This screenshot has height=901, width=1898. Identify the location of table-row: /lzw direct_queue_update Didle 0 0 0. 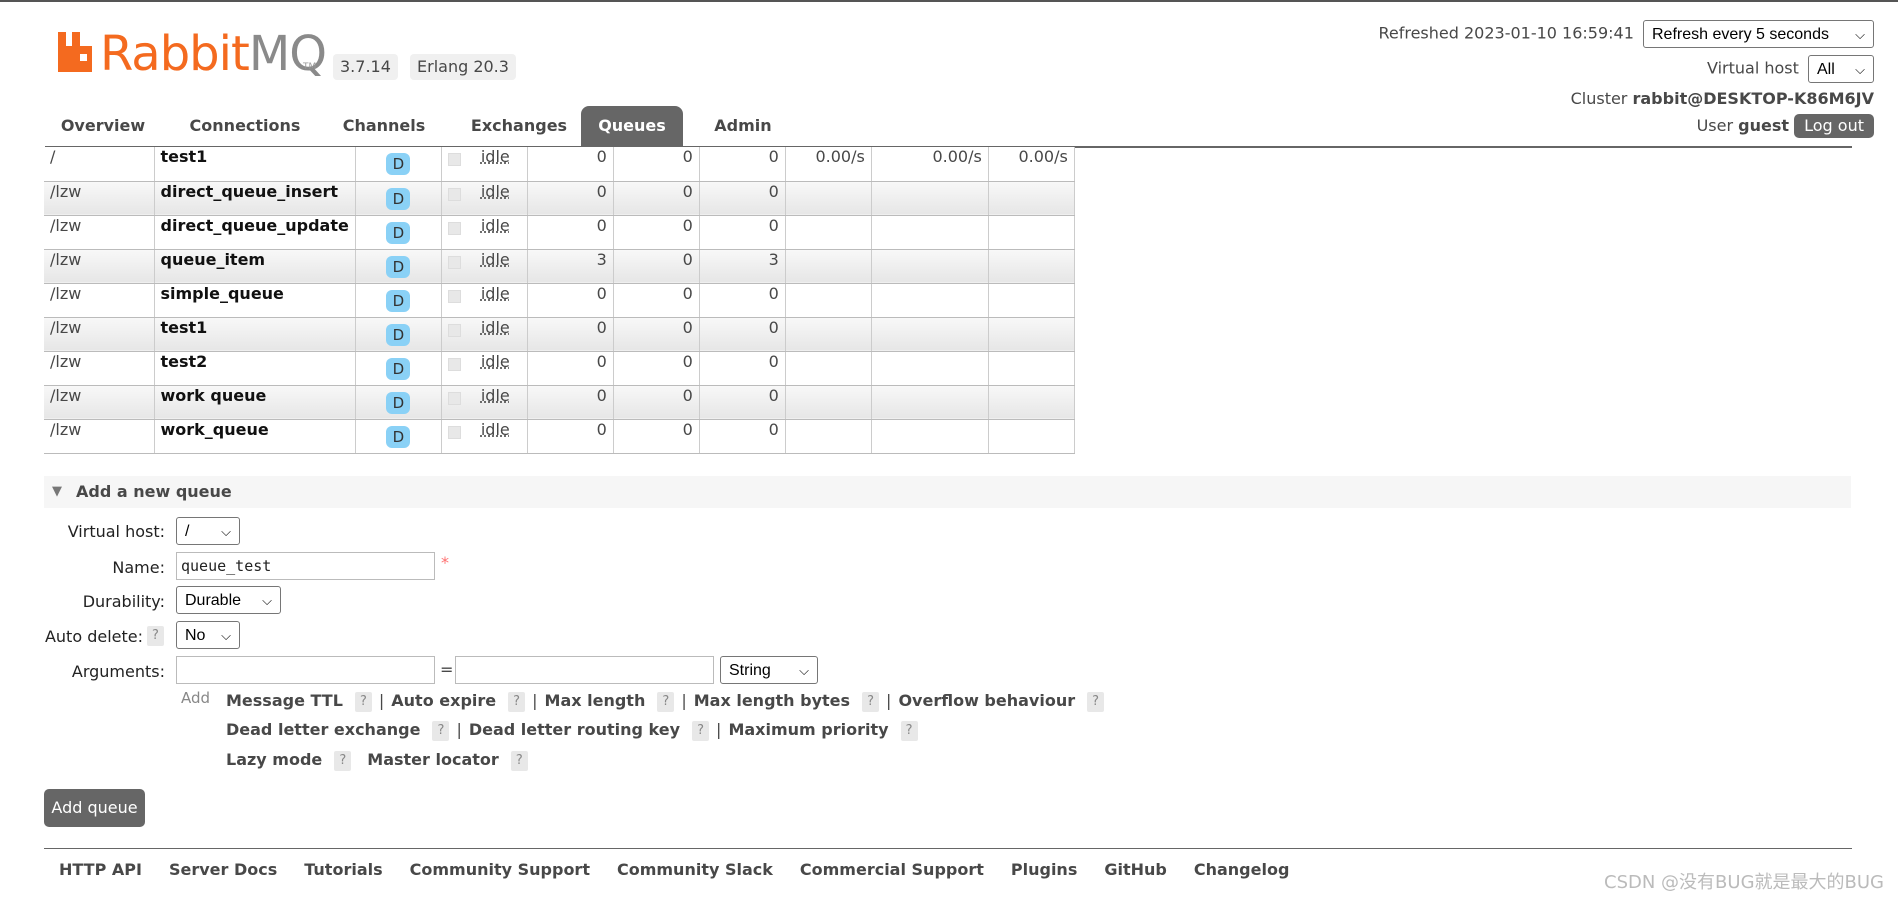
(559, 232).